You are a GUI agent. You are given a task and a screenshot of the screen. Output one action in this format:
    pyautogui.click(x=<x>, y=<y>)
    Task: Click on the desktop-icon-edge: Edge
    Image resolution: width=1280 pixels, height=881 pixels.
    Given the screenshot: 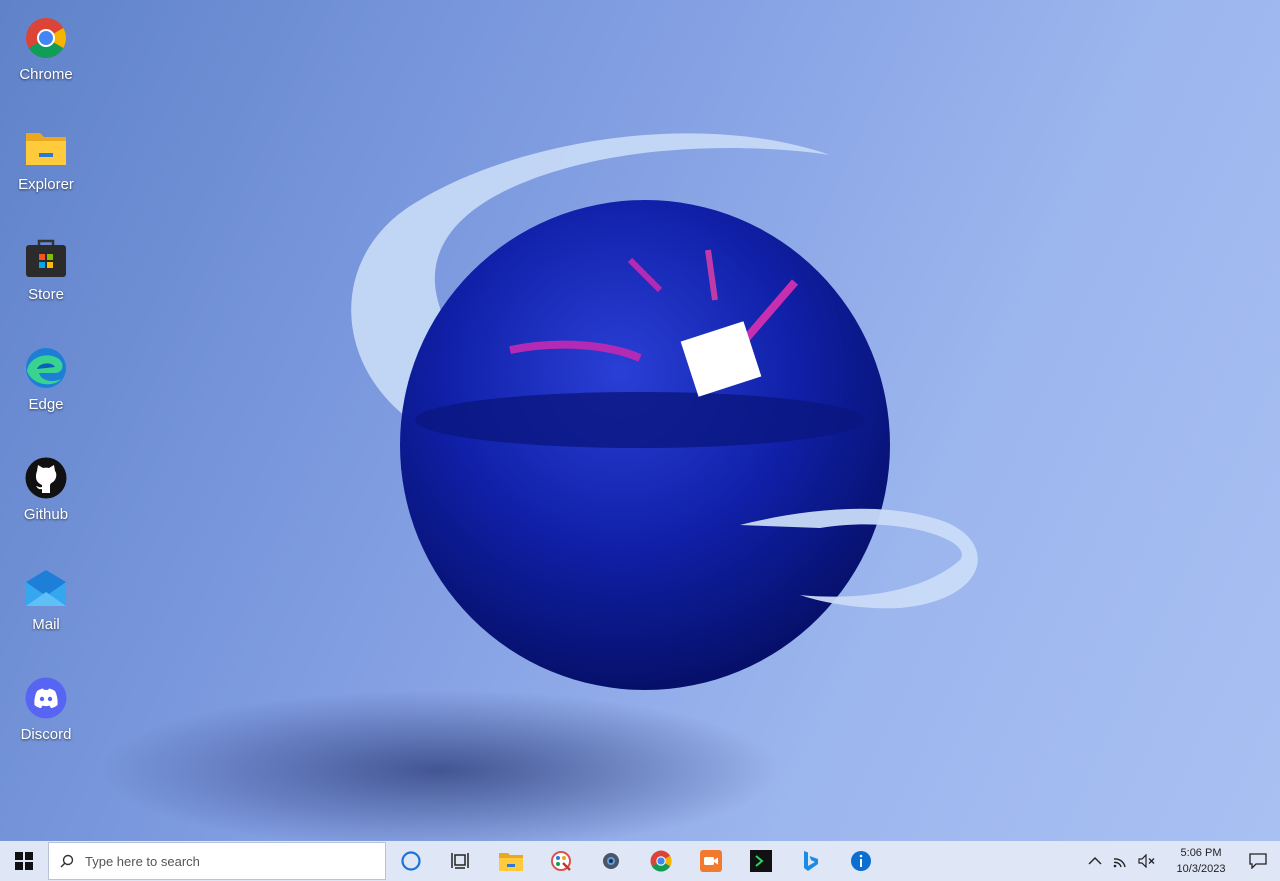 What is the action you would take?
    pyautogui.click(x=46, y=380)
    